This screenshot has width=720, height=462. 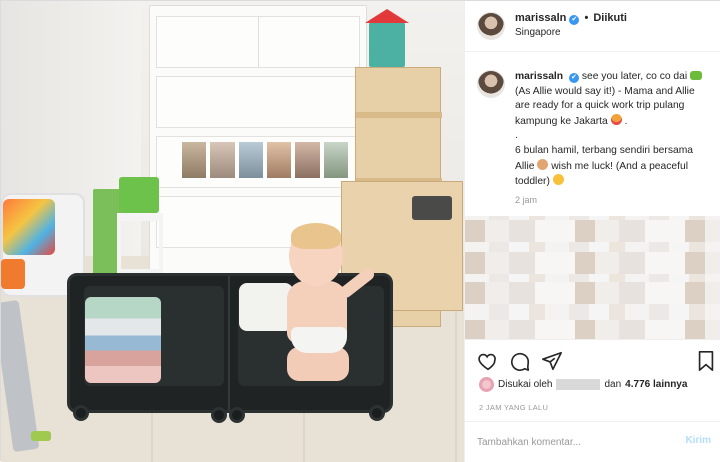 What do you see at coordinates (696, 75) in the screenshot?
I see `crocodile-emoji-icon` at bounding box center [696, 75].